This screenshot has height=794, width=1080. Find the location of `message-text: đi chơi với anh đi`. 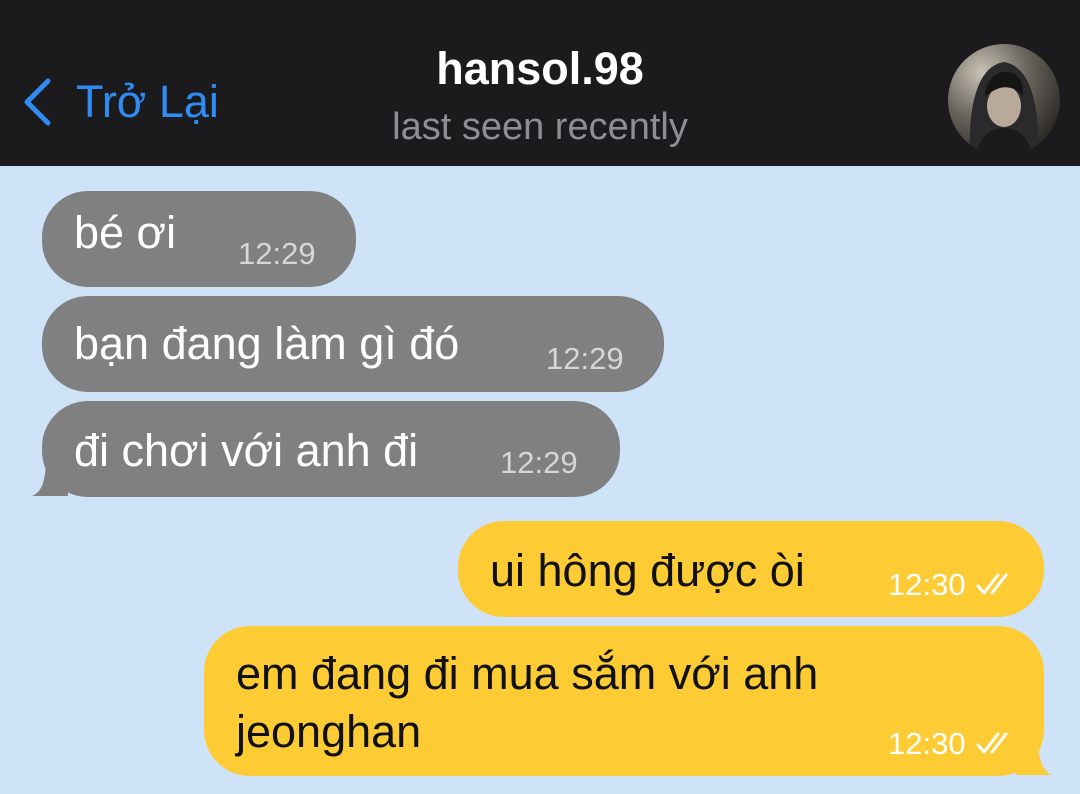

message-text: đi chơi với anh đi is located at coordinates (246, 450).